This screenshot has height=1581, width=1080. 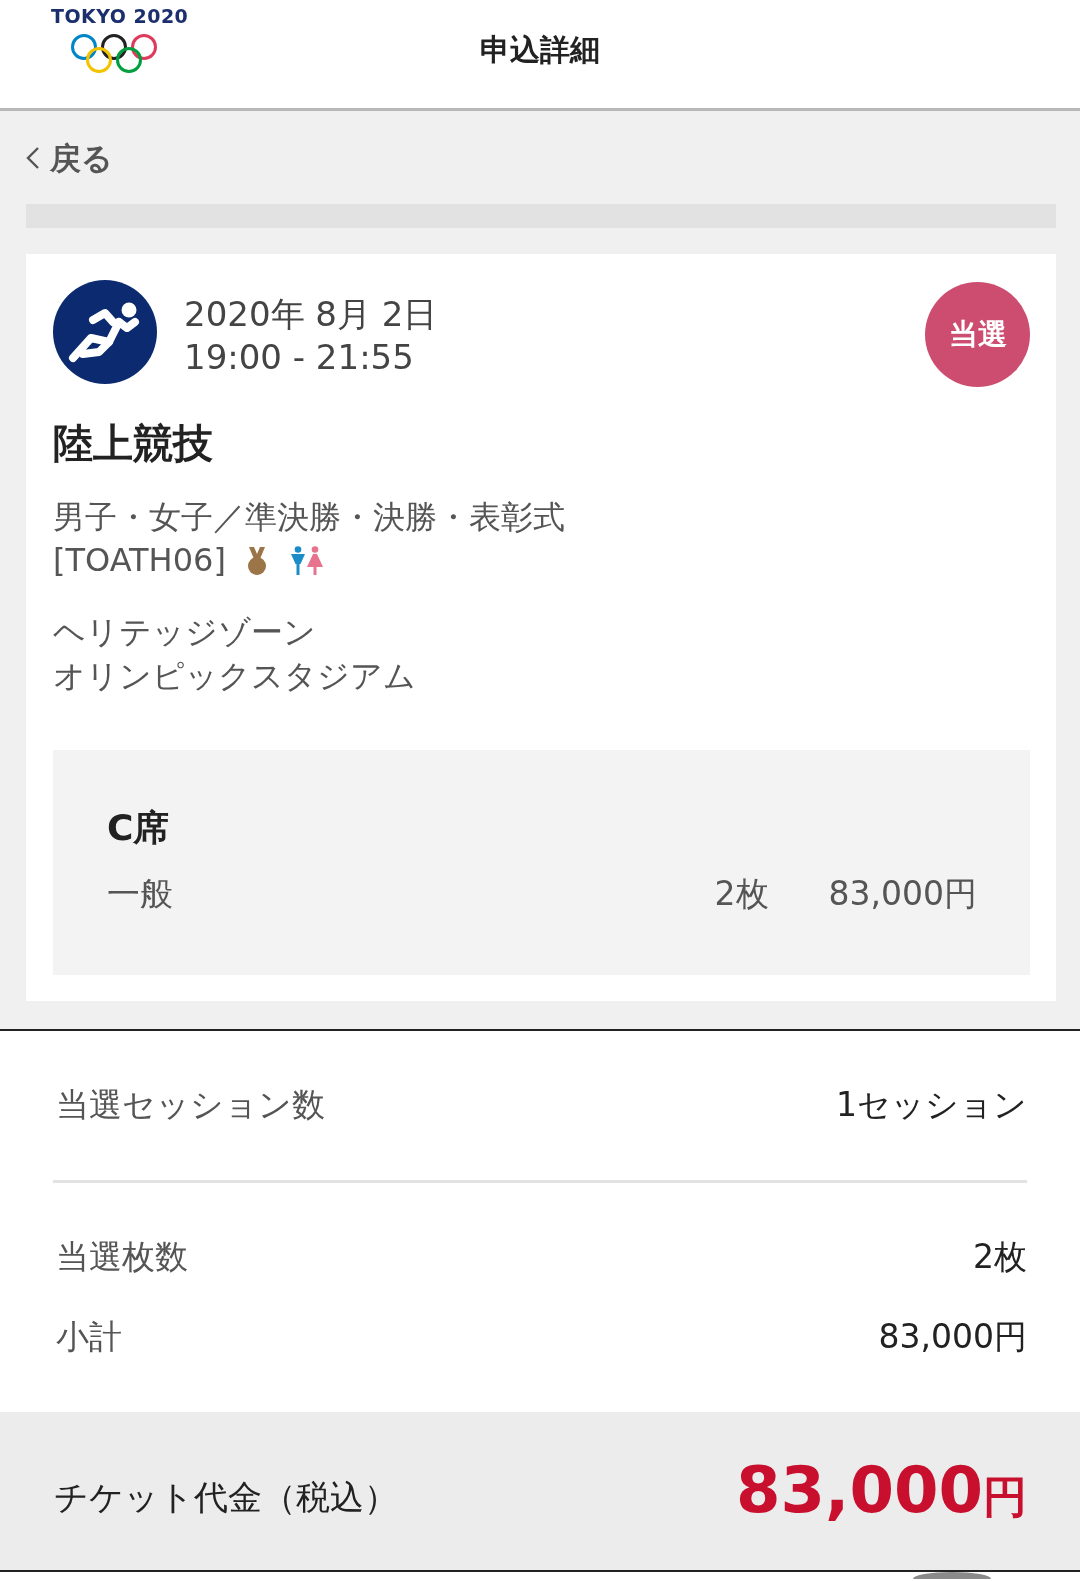 What do you see at coordinates (120, 16) in the screenshot?
I see `logo-text: TOKYO 2020` at bounding box center [120, 16].